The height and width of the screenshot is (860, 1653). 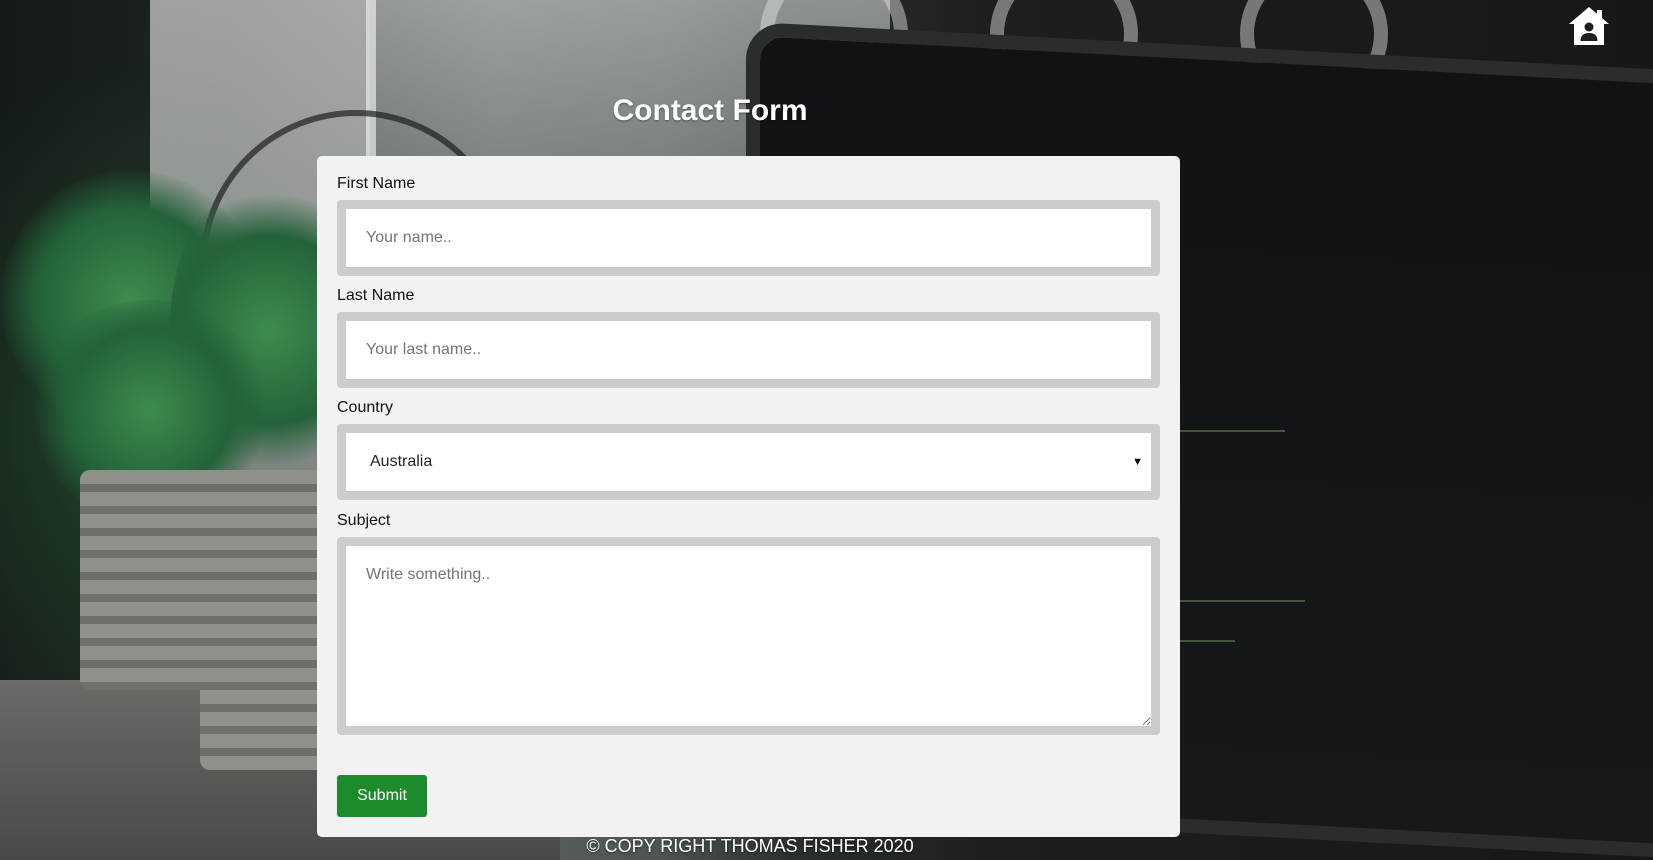 I want to click on subject-textarea, so click(x=748, y=636).